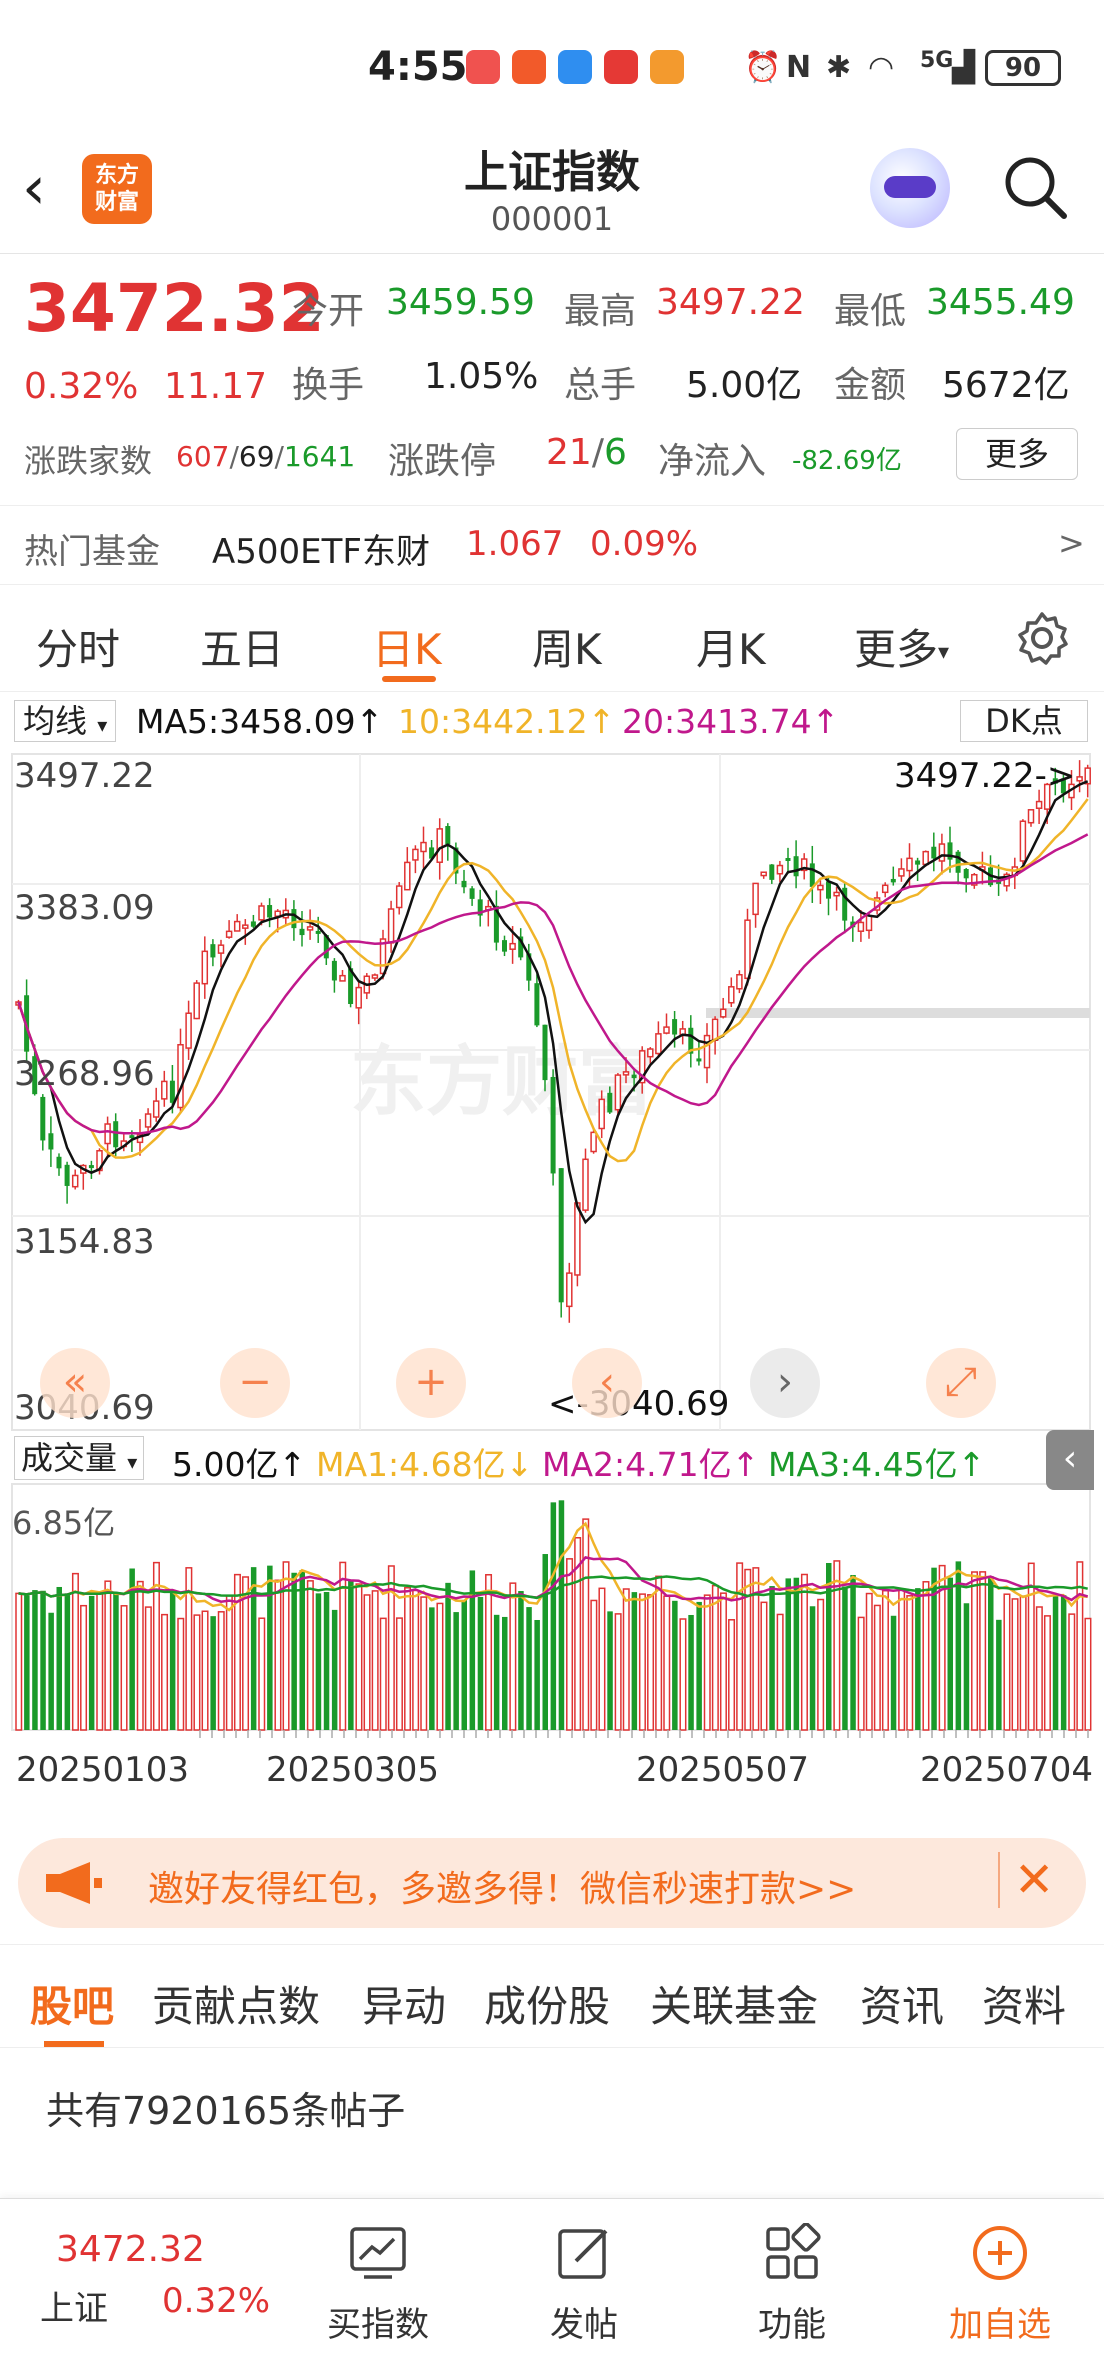 The image size is (1104, 2376). Describe the element at coordinates (785, 1383) in the screenshot. I see `scroll-right-icon: ›` at that location.